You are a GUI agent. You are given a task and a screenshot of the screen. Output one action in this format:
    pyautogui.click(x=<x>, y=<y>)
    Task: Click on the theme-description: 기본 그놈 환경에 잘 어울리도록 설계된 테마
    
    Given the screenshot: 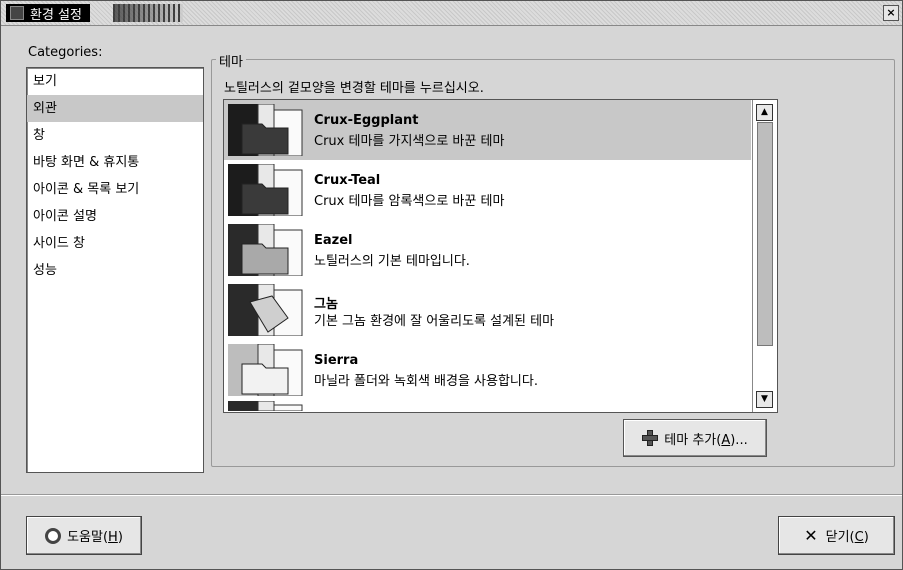 What is the action you would take?
    pyautogui.click(x=434, y=321)
    